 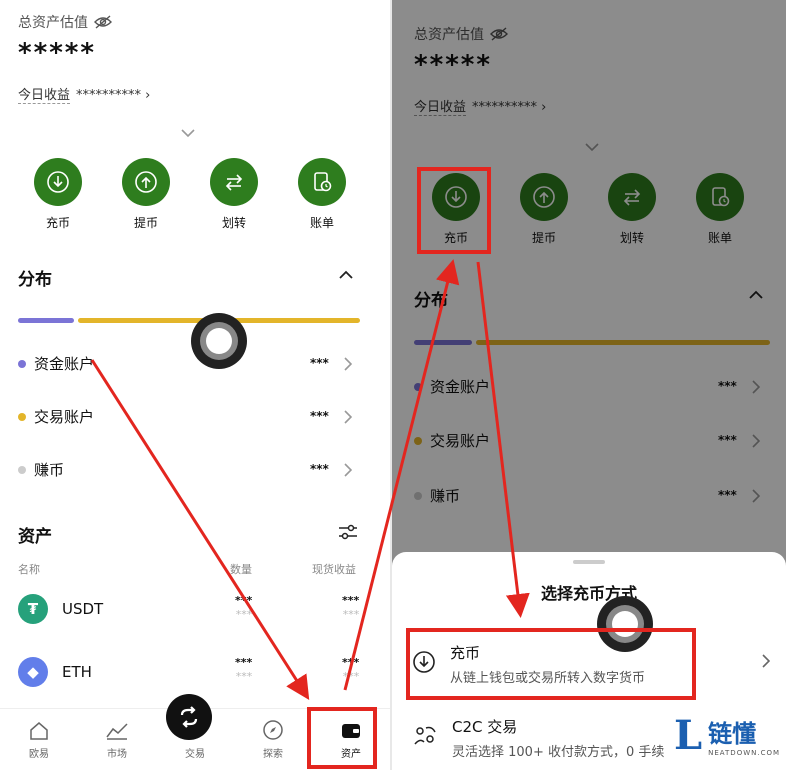 I want to click on watermark-logo: L 链懂 NEATDOWN.COM, so click(x=727, y=735).